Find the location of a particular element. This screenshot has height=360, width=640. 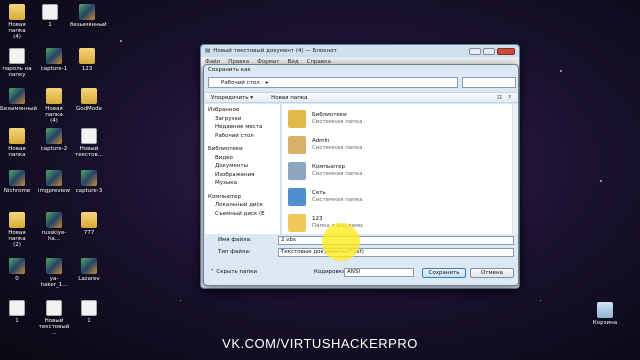

desktop-icon: пароль на папку is located at coordinates (17, 63).